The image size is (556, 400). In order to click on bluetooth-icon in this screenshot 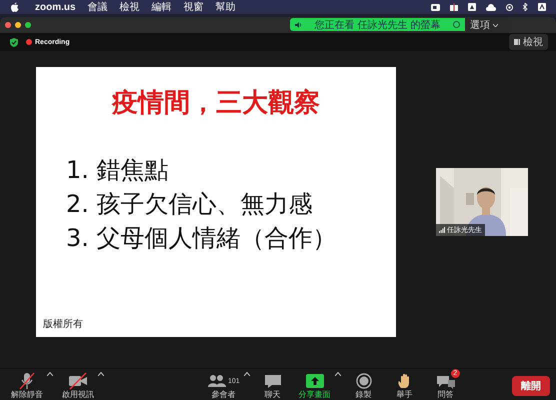, I will do `click(525, 7)`.